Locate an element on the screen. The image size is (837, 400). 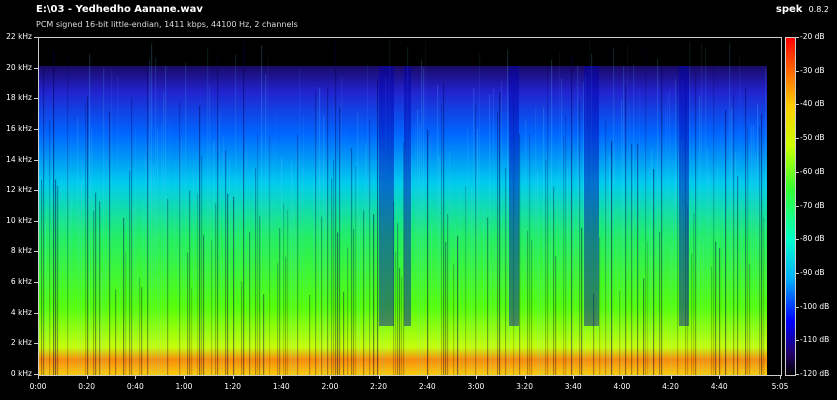
y-tick-label: 10 kHz is located at coordinates (19, 220).